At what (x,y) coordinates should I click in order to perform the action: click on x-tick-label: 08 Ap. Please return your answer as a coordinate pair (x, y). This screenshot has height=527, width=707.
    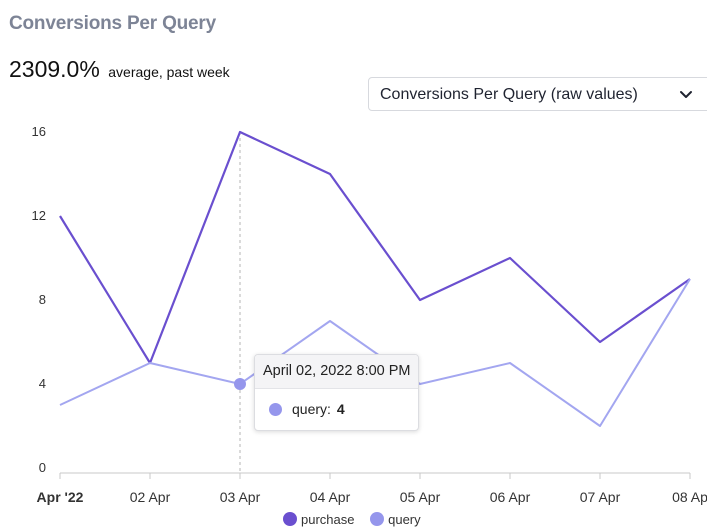
    Looking at the image, I should click on (689, 497).